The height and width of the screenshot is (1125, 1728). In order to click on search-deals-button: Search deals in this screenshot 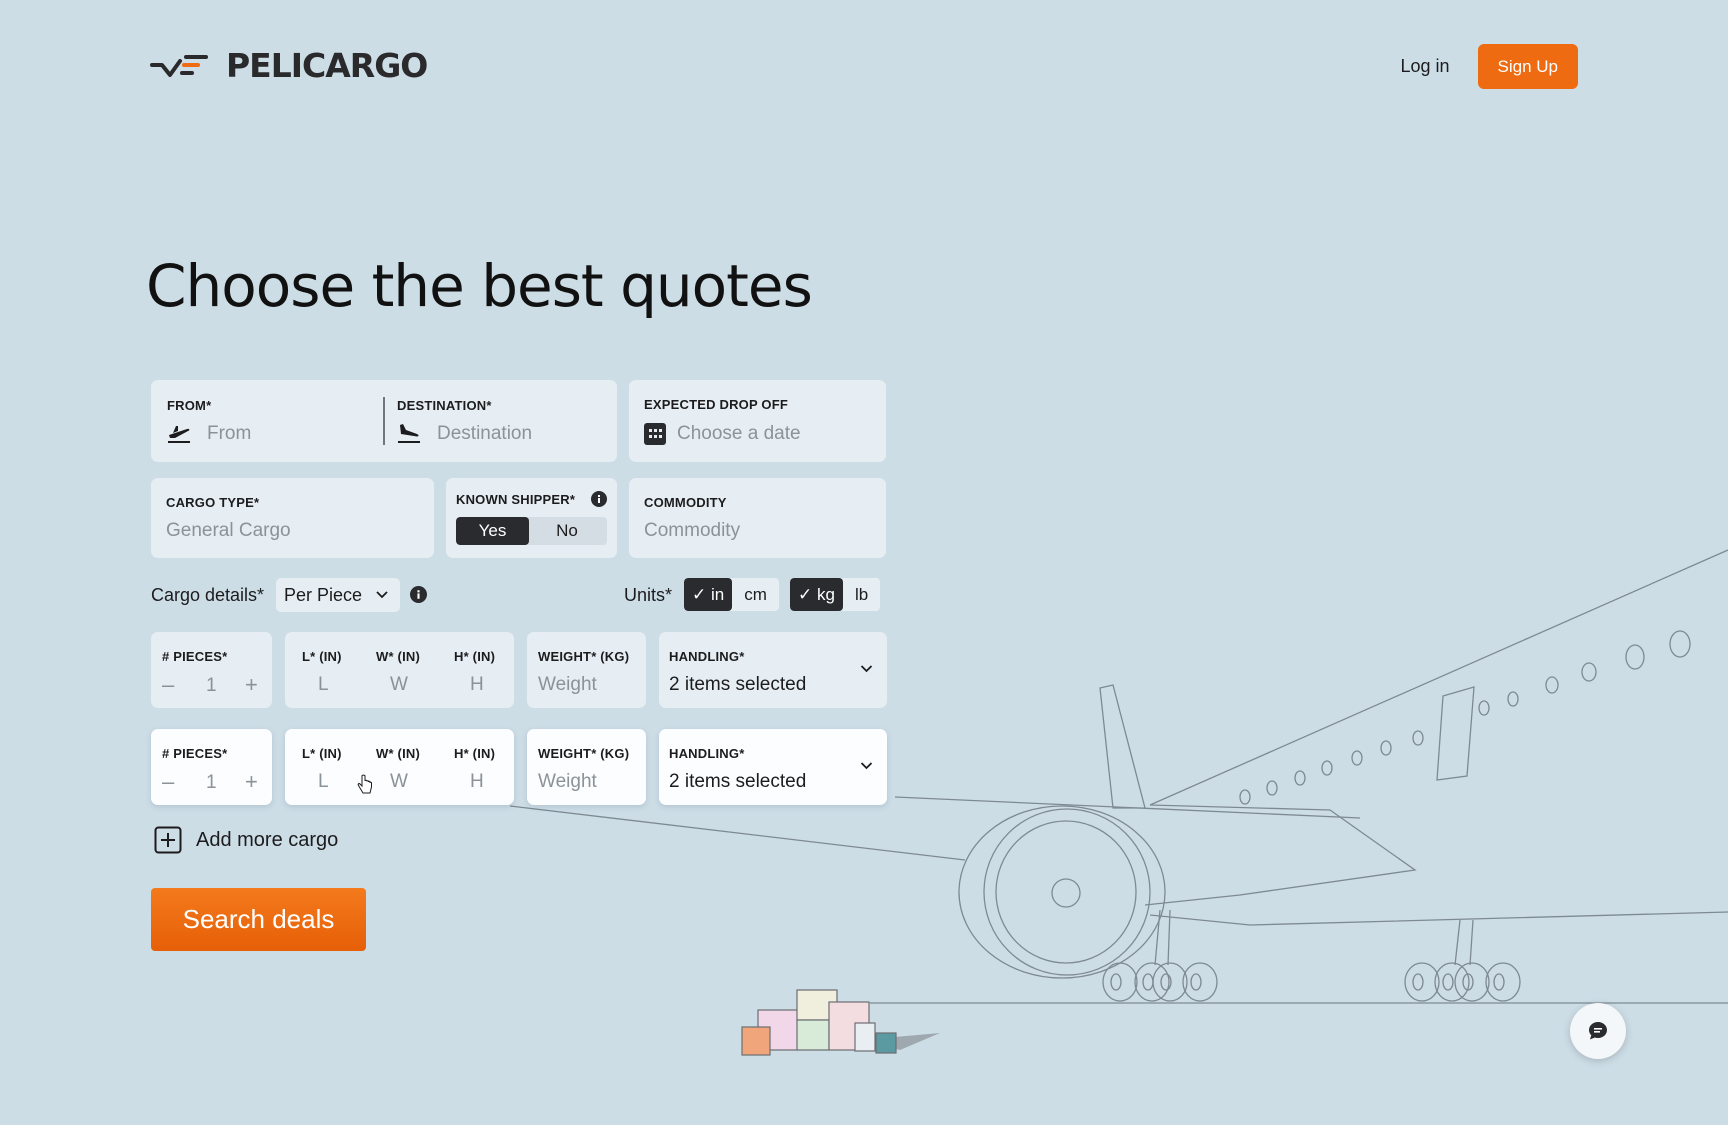, I will do `click(258, 919)`.